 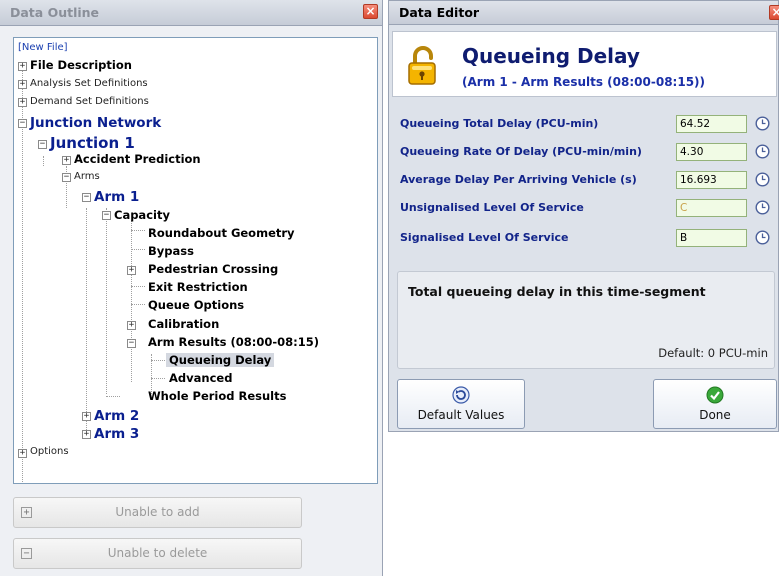 What do you see at coordinates (715, 415) in the screenshot?
I see `done-label: Done` at bounding box center [715, 415].